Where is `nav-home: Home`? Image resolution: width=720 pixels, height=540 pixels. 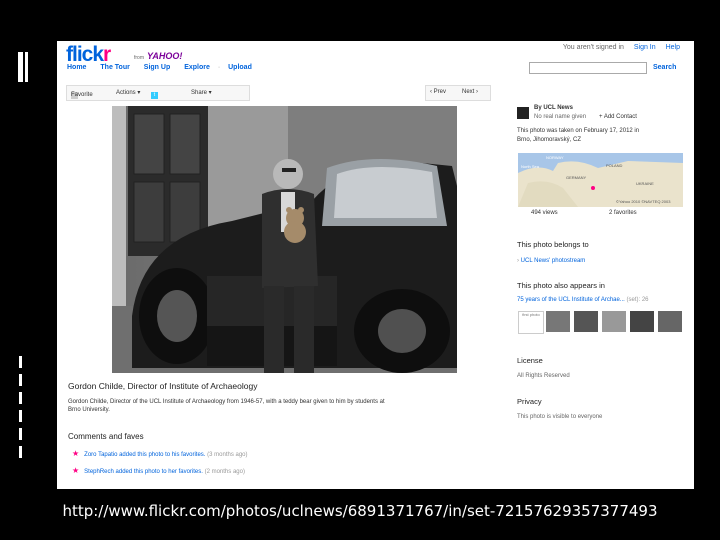
nav-home: Home is located at coordinates (76, 67).